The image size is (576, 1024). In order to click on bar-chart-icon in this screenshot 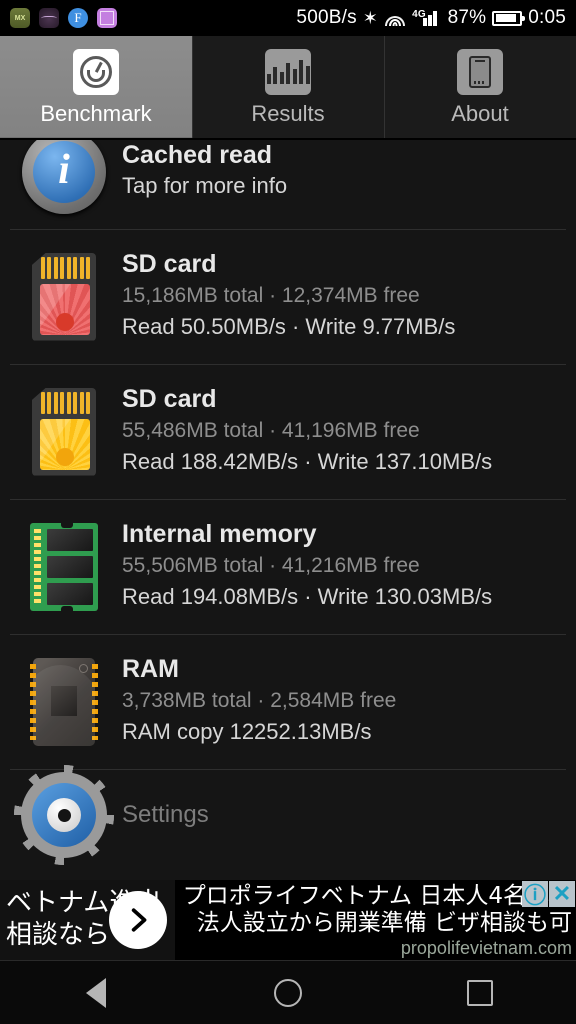, I will do `click(288, 72)`.